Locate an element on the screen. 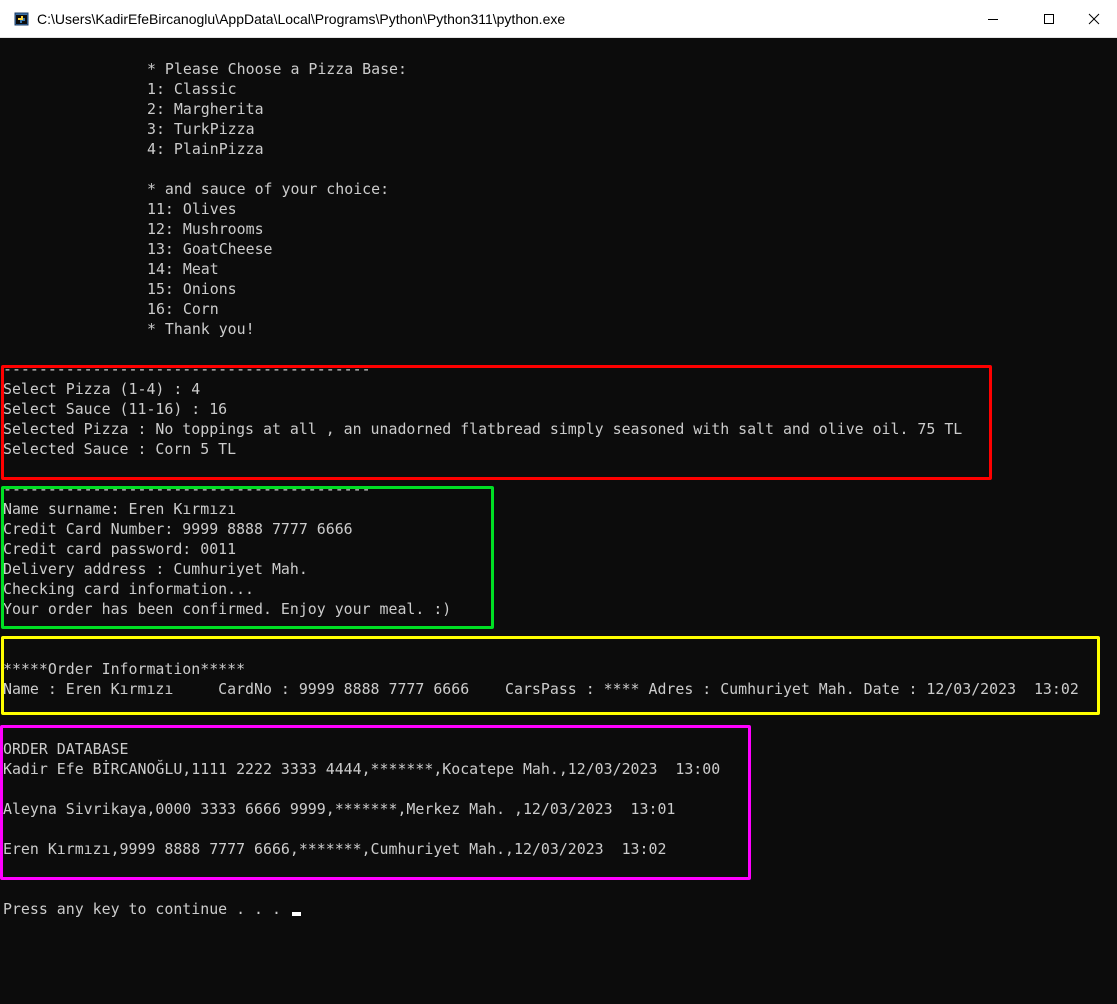 The width and height of the screenshot is (1117, 1004). sauce-option: 15: Onions is located at coordinates (192, 289).